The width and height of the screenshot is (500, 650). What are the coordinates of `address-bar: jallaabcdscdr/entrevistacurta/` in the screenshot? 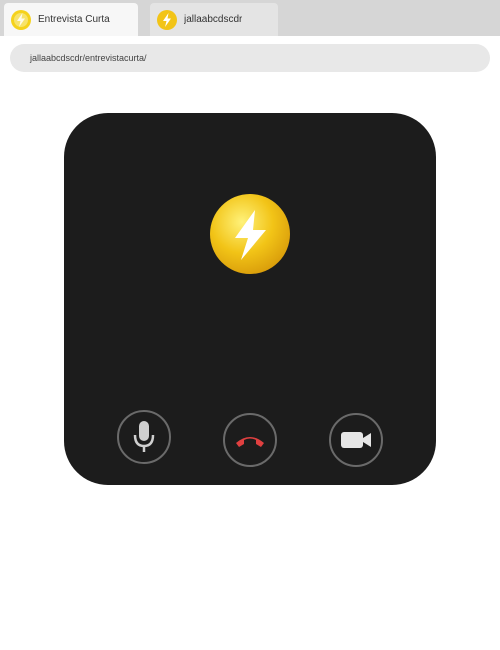 It's located at (250, 58).